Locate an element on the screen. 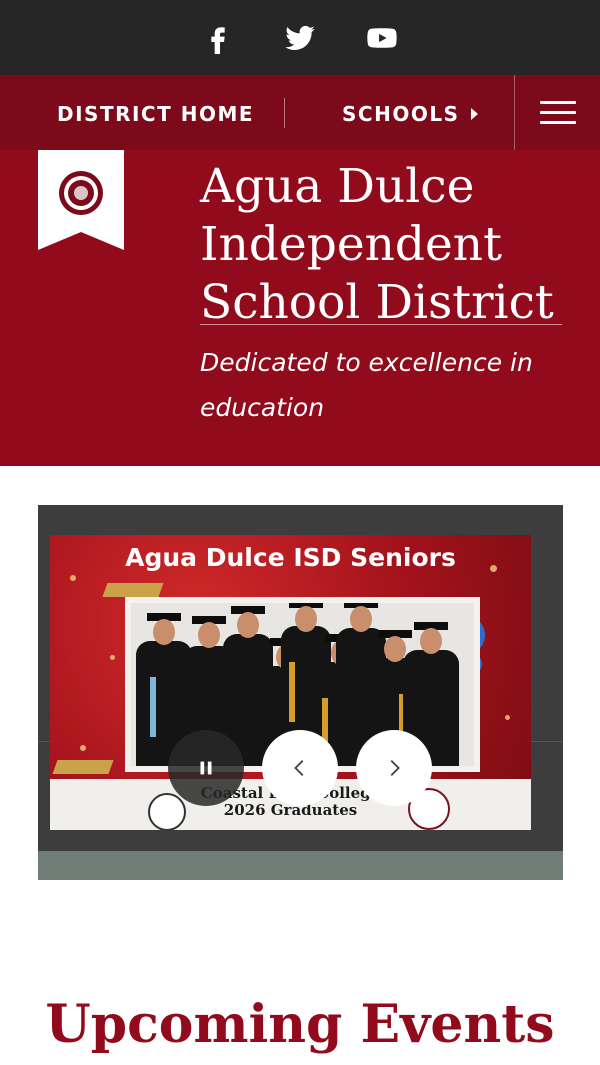 The width and height of the screenshot is (600, 1065). chevron-left-icon is located at coordinates (299, 768).